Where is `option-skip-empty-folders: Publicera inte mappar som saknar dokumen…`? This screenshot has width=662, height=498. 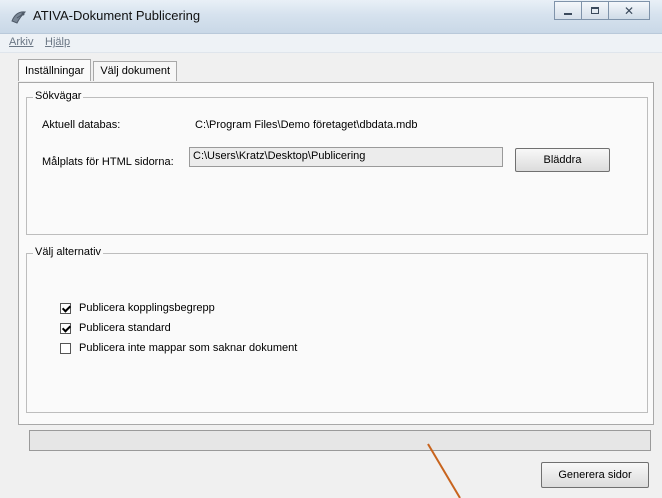
option-skip-empty-folders: Publicera inte mappar som saknar dokumen… is located at coordinates (178, 348).